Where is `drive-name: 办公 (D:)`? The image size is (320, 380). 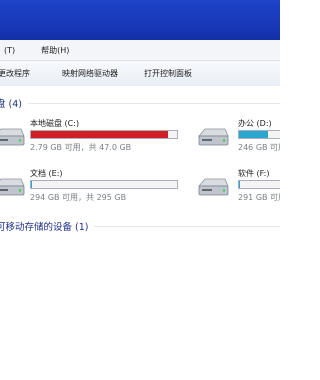
drive-name: 办公 (D:) is located at coordinates (255, 123).